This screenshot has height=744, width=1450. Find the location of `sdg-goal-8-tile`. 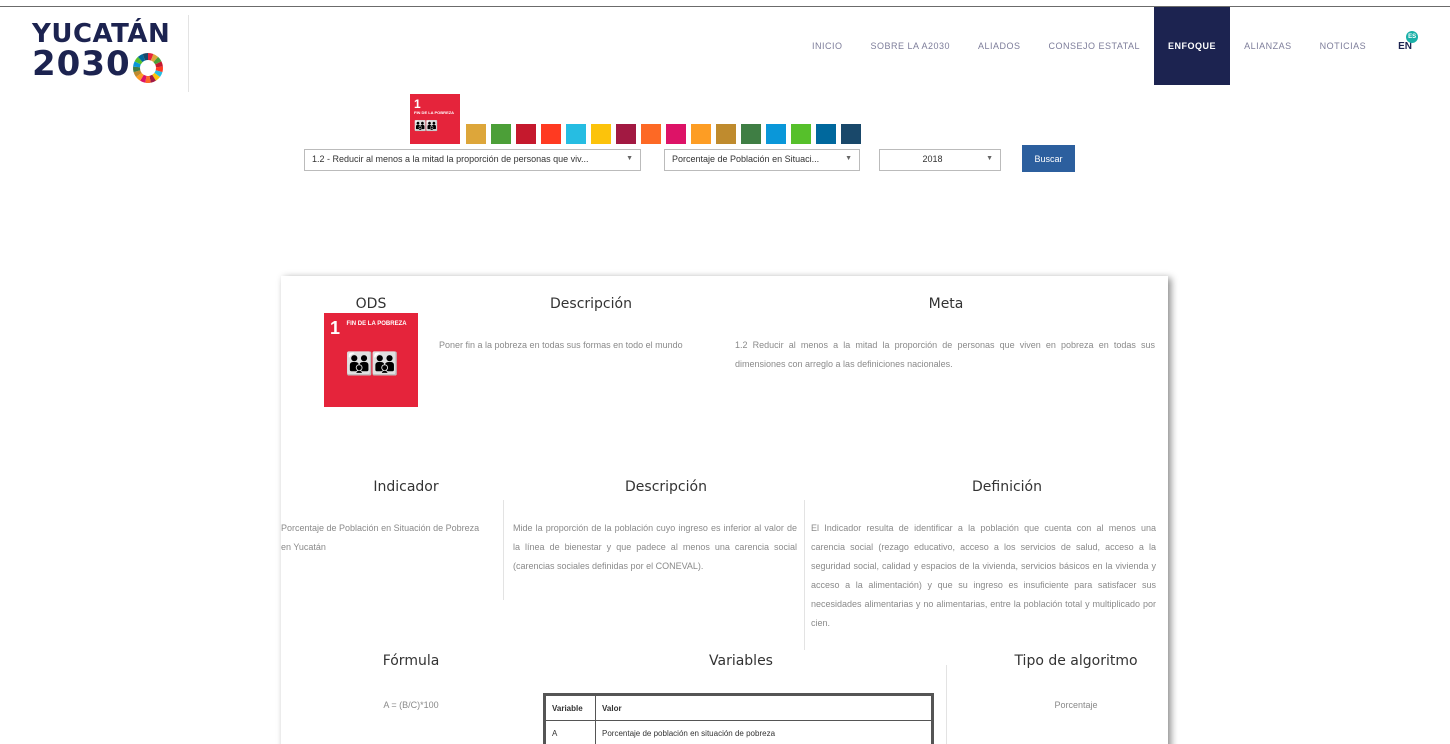

sdg-goal-8-tile is located at coordinates (626, 134).